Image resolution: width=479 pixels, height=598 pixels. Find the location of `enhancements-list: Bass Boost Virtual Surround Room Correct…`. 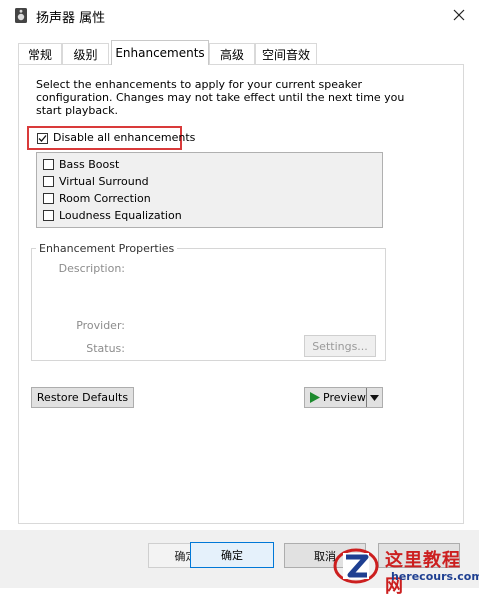

enhancements-list: Bass Boost Virtual Surround Room Correct… is located at coordinates (209, 190).